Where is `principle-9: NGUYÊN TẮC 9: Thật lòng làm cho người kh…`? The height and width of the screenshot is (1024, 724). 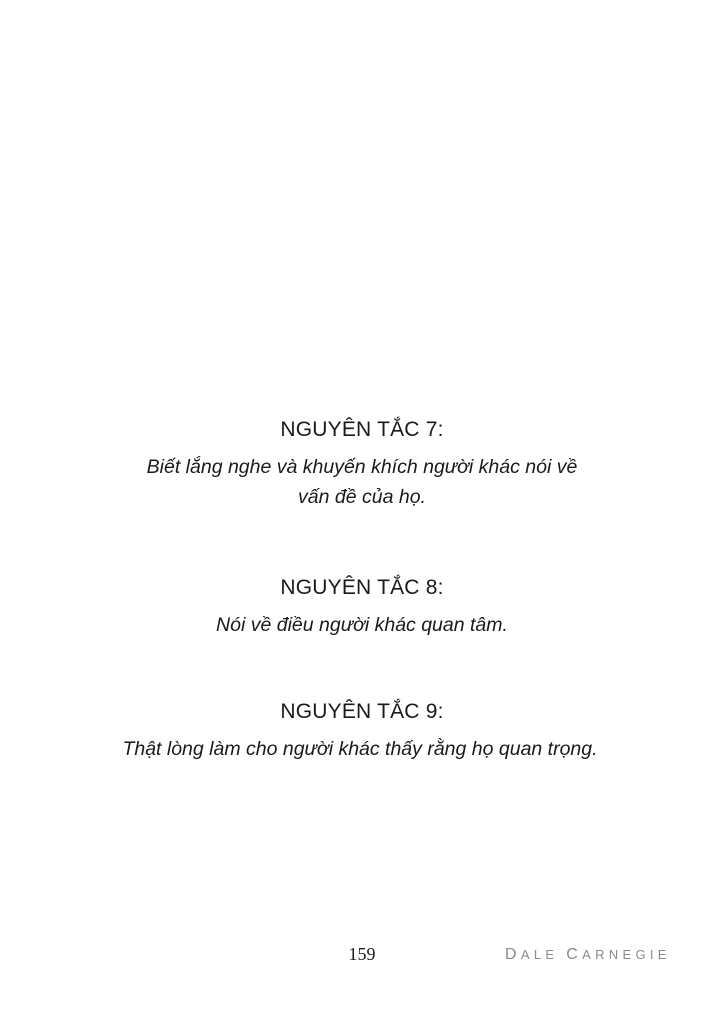 principle-9: NGUYÊN TẮC 9: Thật lòng làm cho người kh… is located at coordinates (362, 732).